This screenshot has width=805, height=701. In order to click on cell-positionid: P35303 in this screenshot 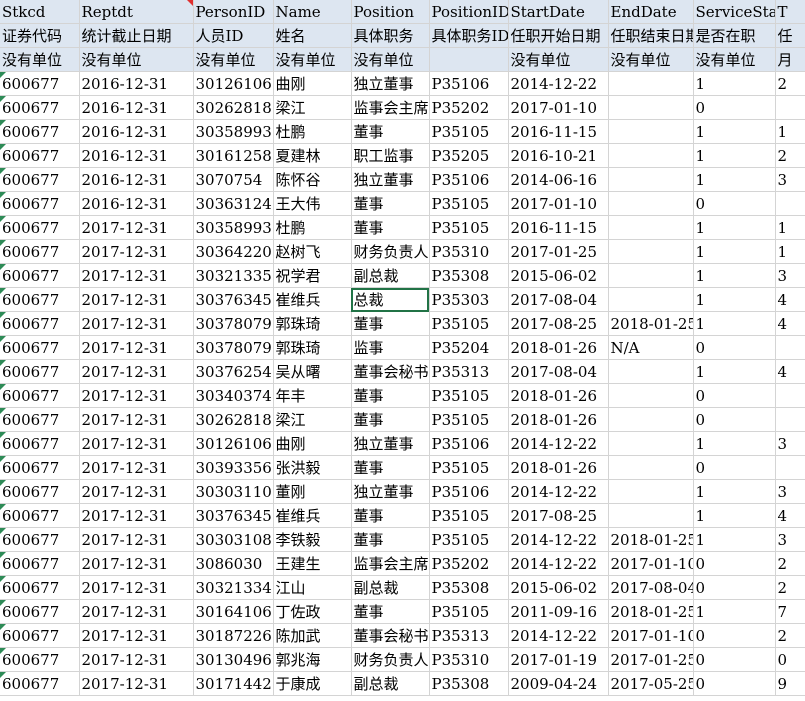, I will do `click(469, 299)`.